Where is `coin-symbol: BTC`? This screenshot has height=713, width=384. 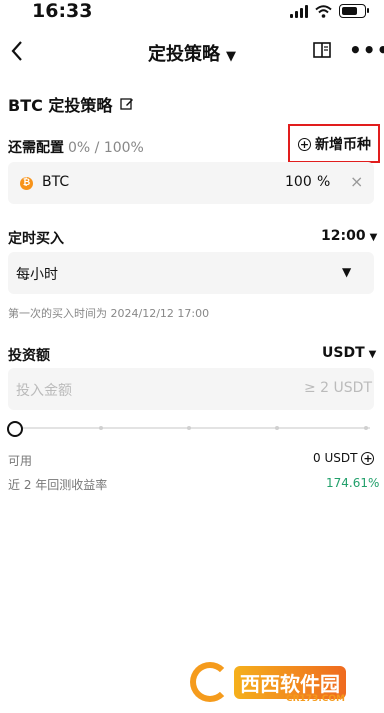
coin-symbol: BTC is located at coordinates (56, 182).